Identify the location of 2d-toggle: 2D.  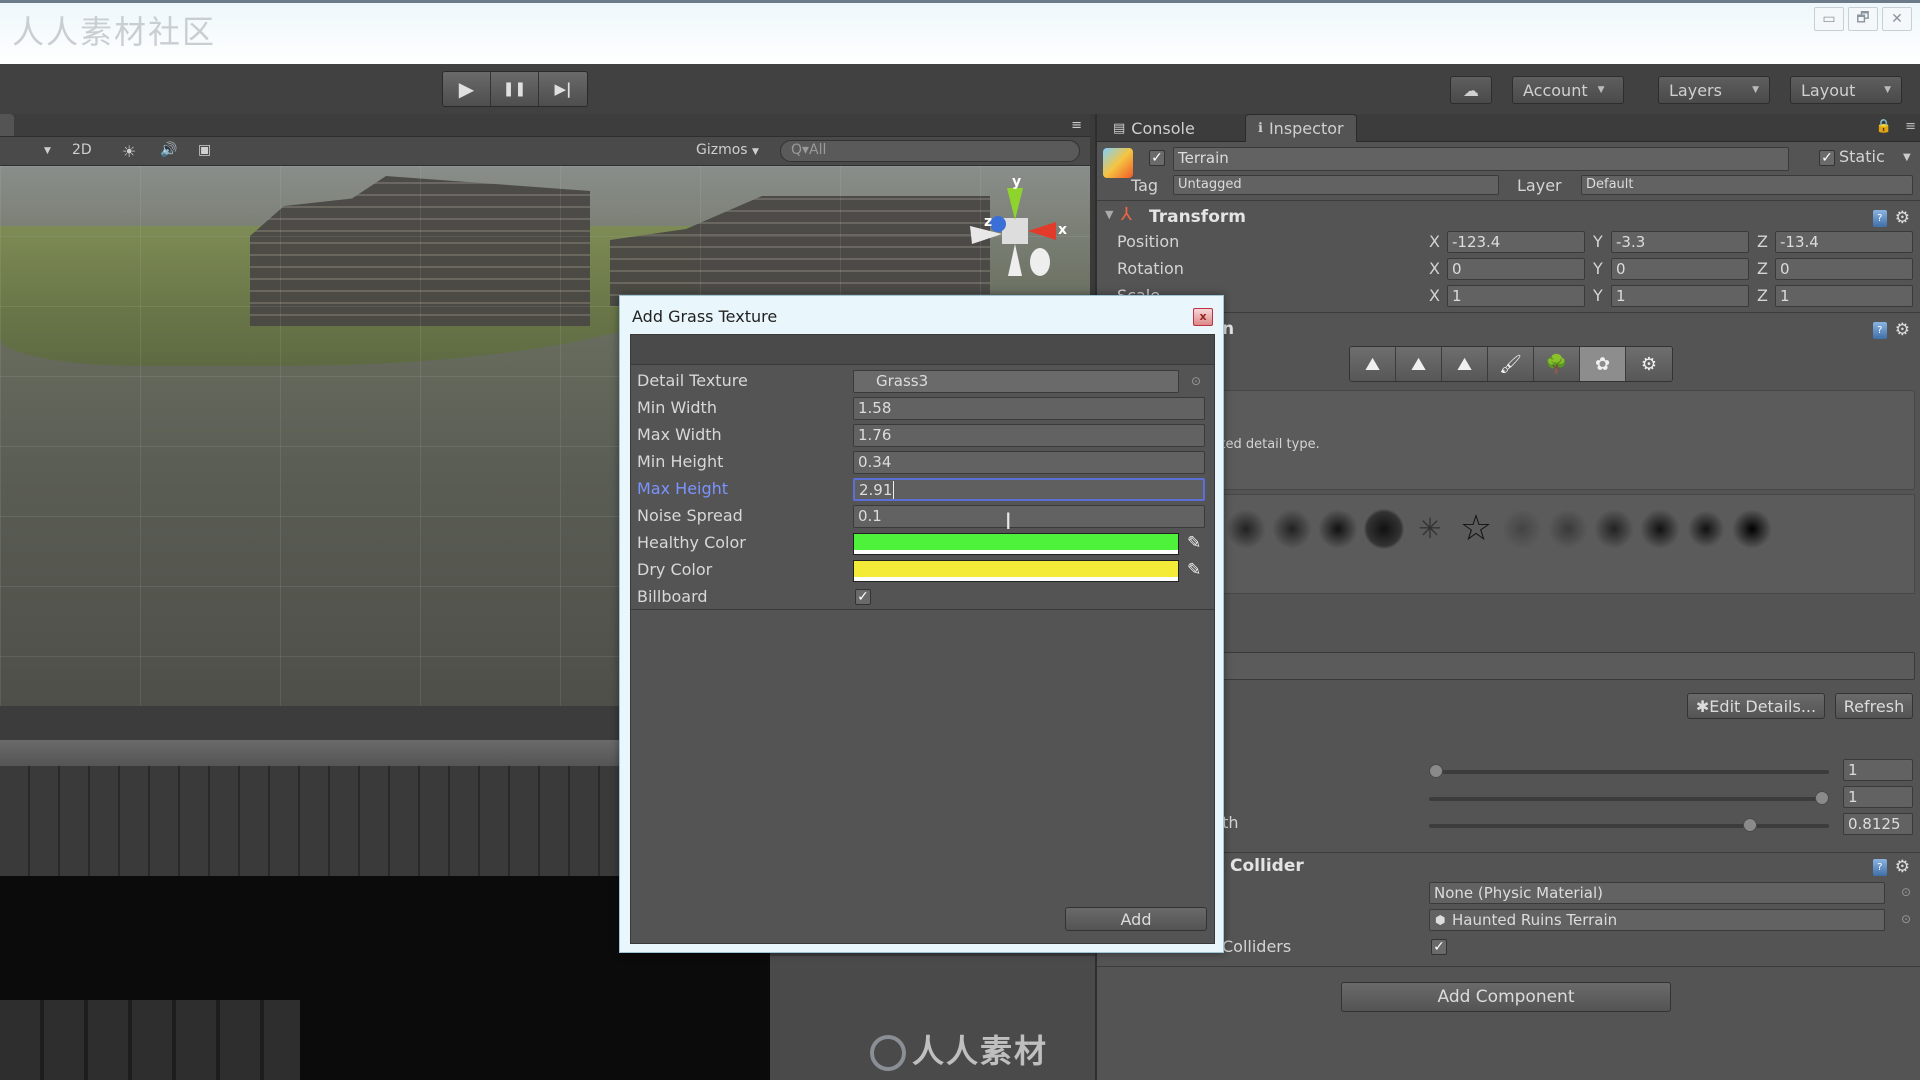
(82, 150).